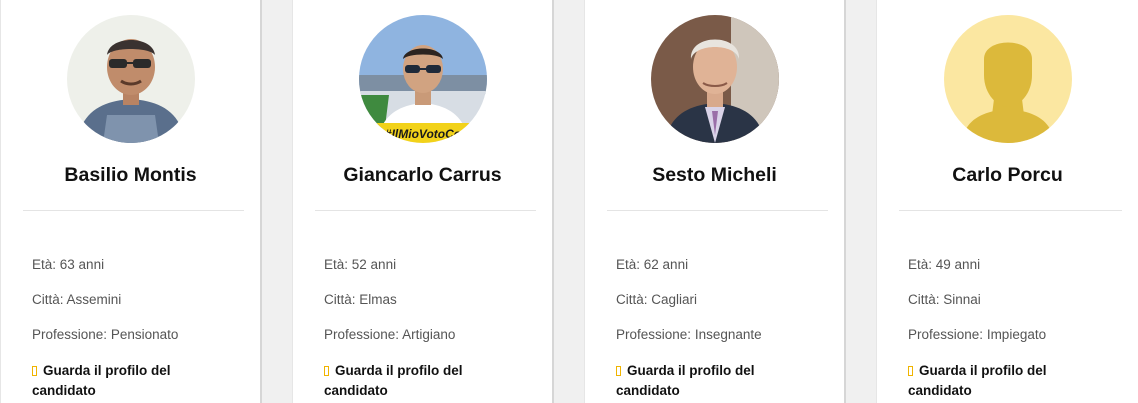 This screenshot has height=403, width=1138. I want to click on candidate-city: Città: Sinnai, so click(944, 299).